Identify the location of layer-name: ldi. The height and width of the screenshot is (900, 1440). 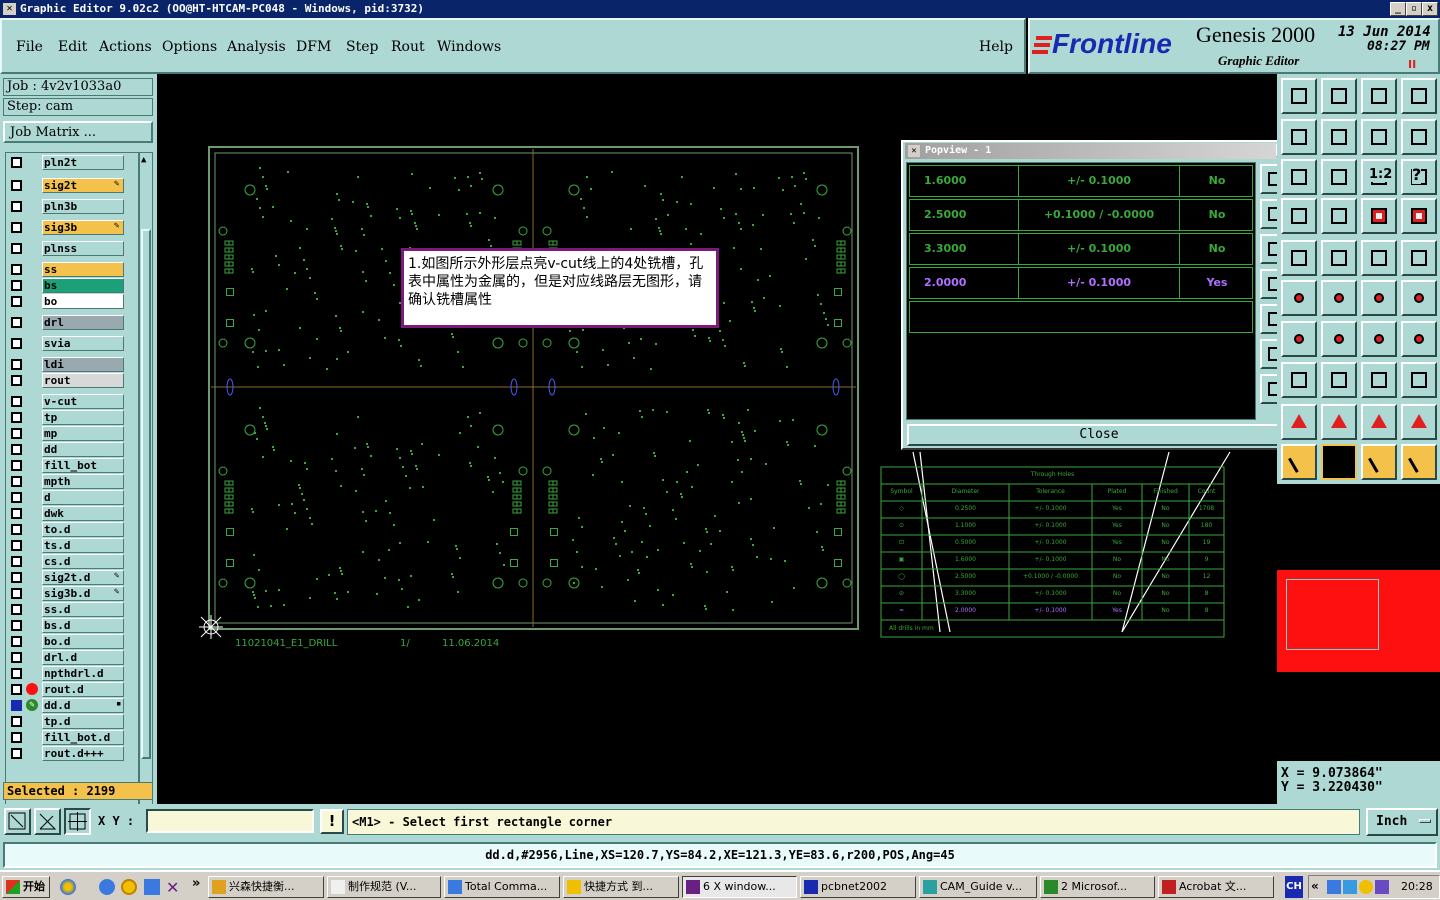
(83, 364).